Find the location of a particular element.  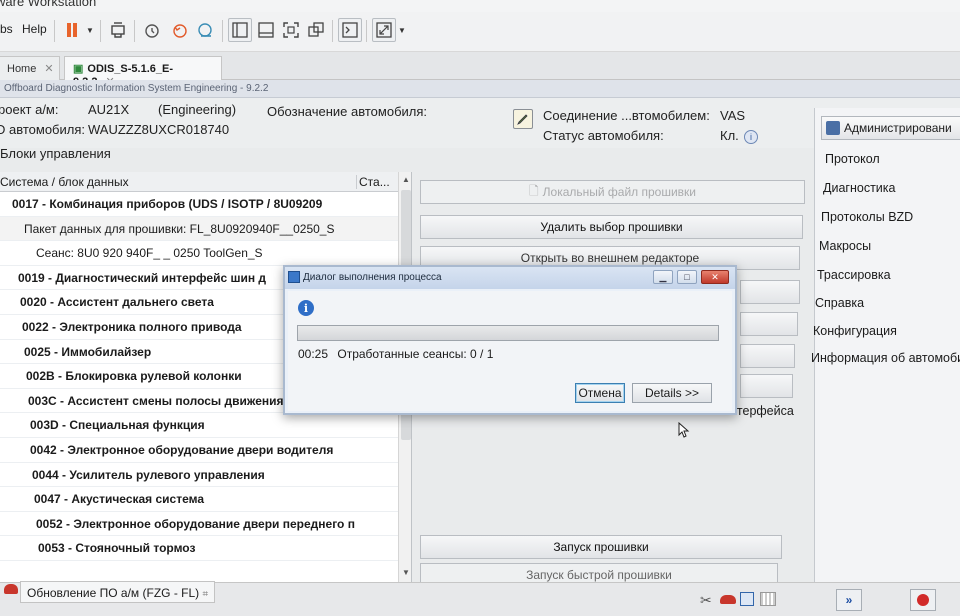

pause-icon is located at coordinates (72, 30).